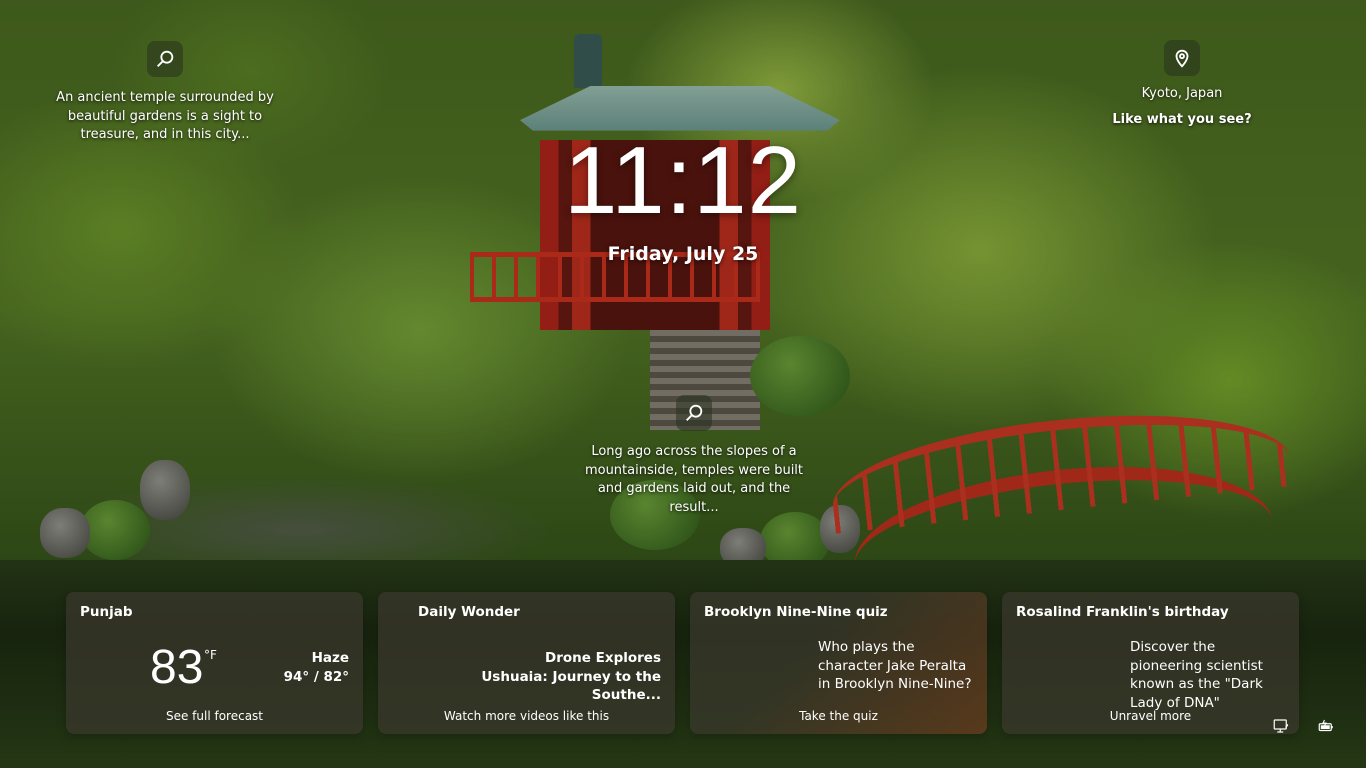 The image size is (1366, 768). I want to click on weather-condition: Haze, so click(330, 658).